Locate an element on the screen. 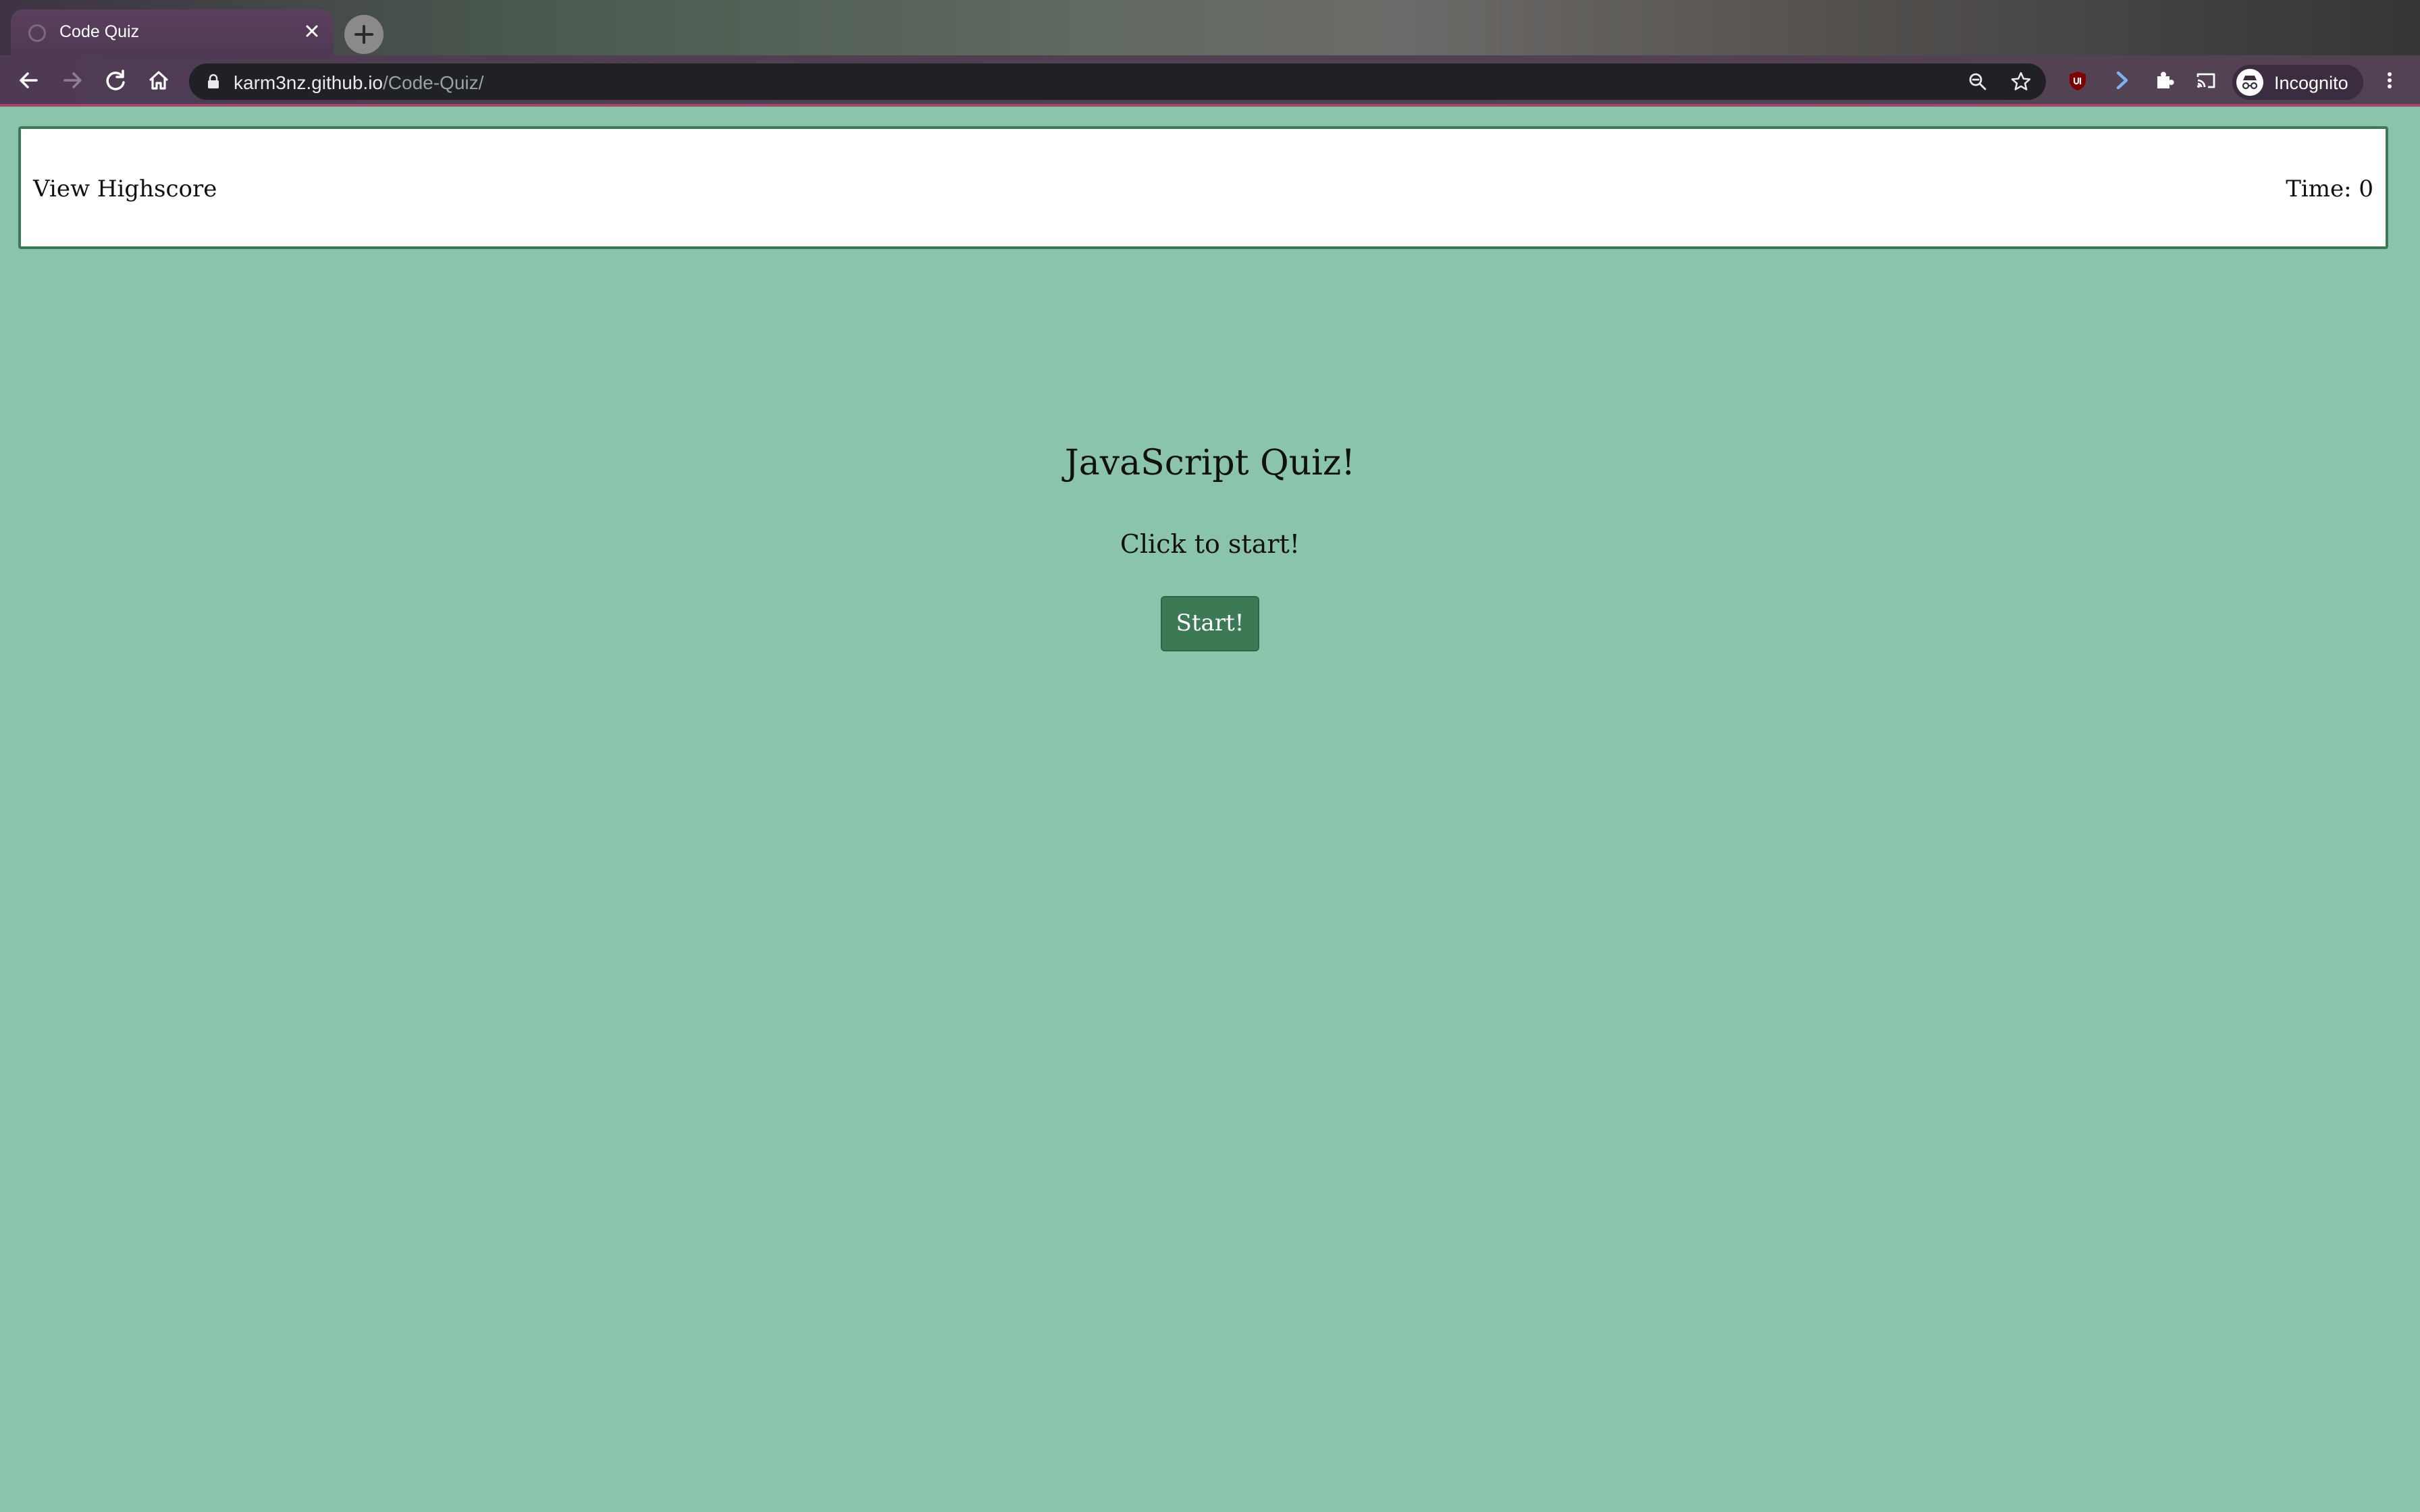  browser-tab-active: Code Quiz is located at coordinates (172, 32).